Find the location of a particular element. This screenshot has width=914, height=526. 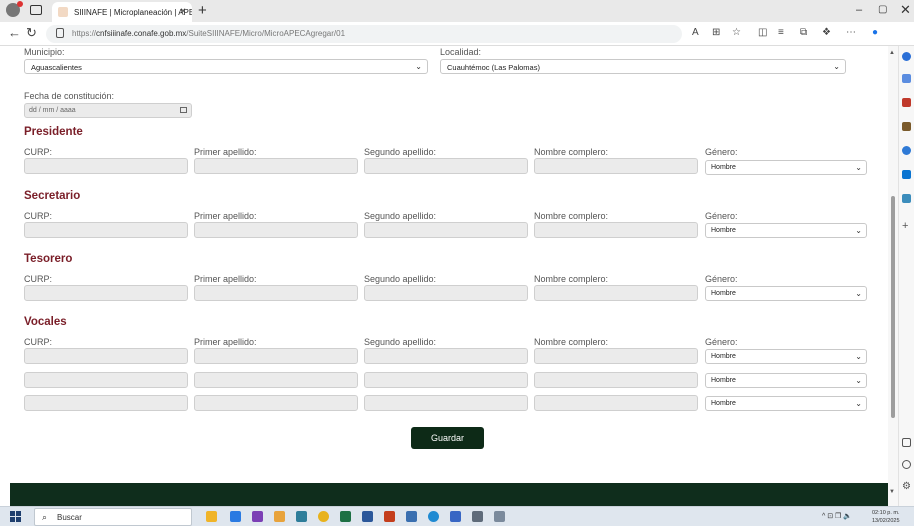

scroll-up-icon: ▲ is located at coordinates (892, 53).